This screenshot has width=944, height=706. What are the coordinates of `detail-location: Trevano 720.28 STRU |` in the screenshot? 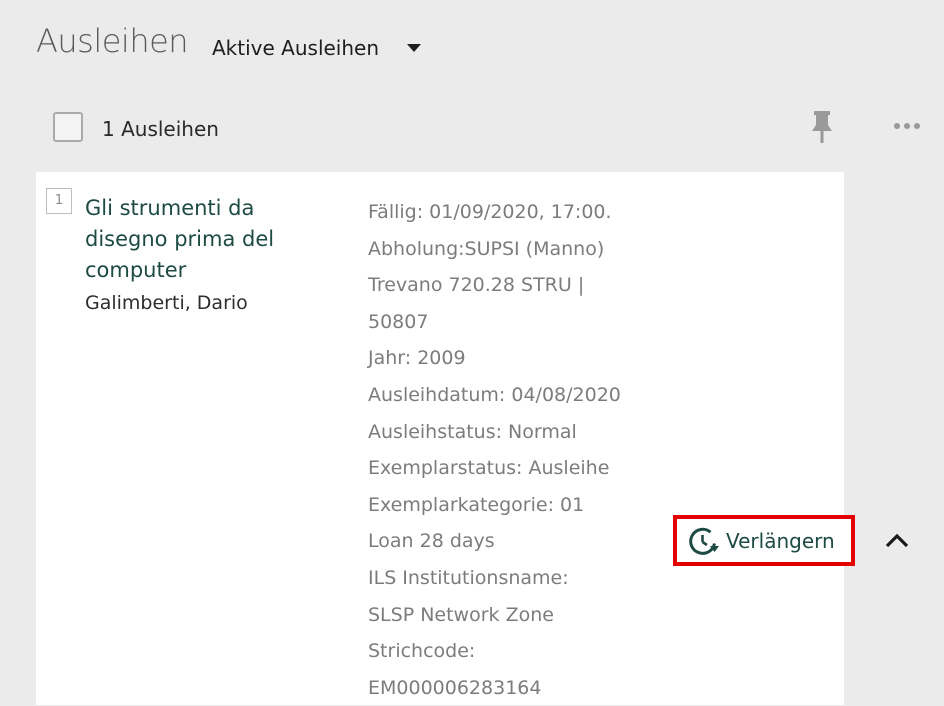 It's located at (476, 285).